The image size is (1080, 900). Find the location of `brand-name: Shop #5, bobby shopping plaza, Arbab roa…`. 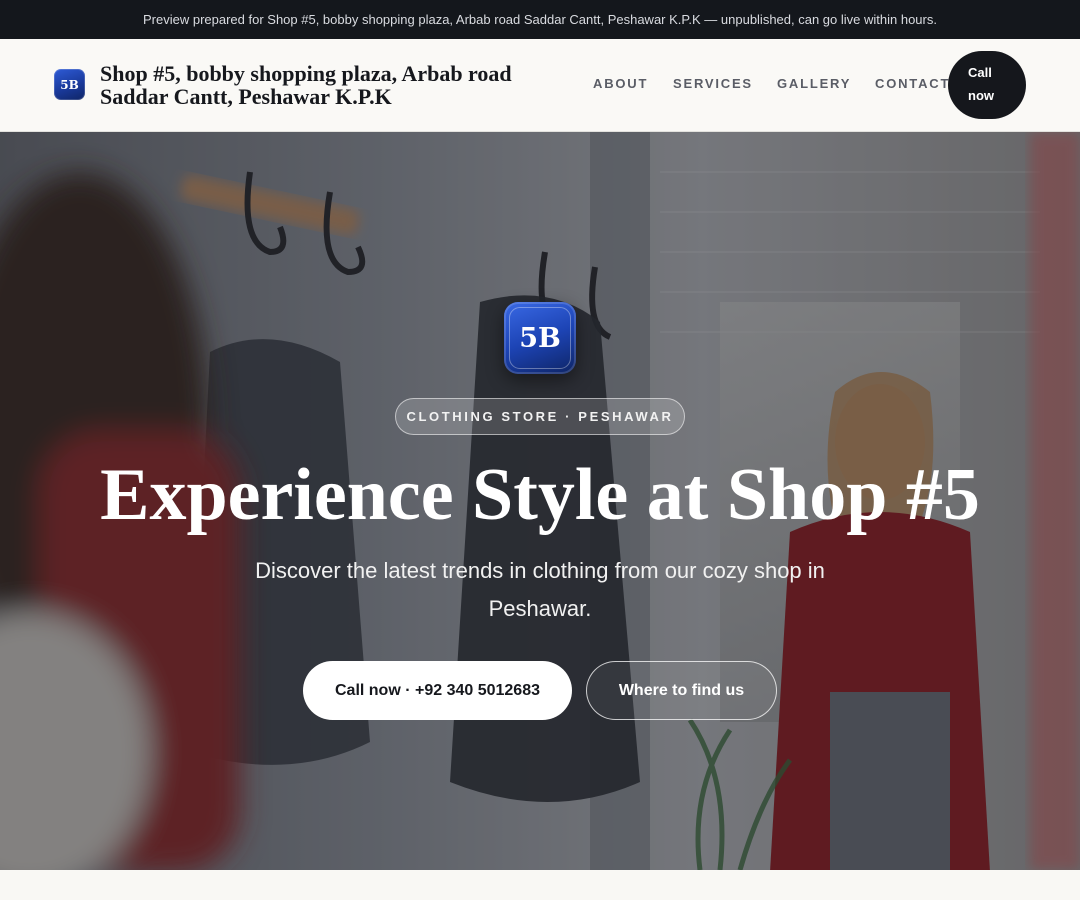

brand-name: Shop #5, bobby shopping plaza, Arbab roa… is located at coordinates (330, 85).